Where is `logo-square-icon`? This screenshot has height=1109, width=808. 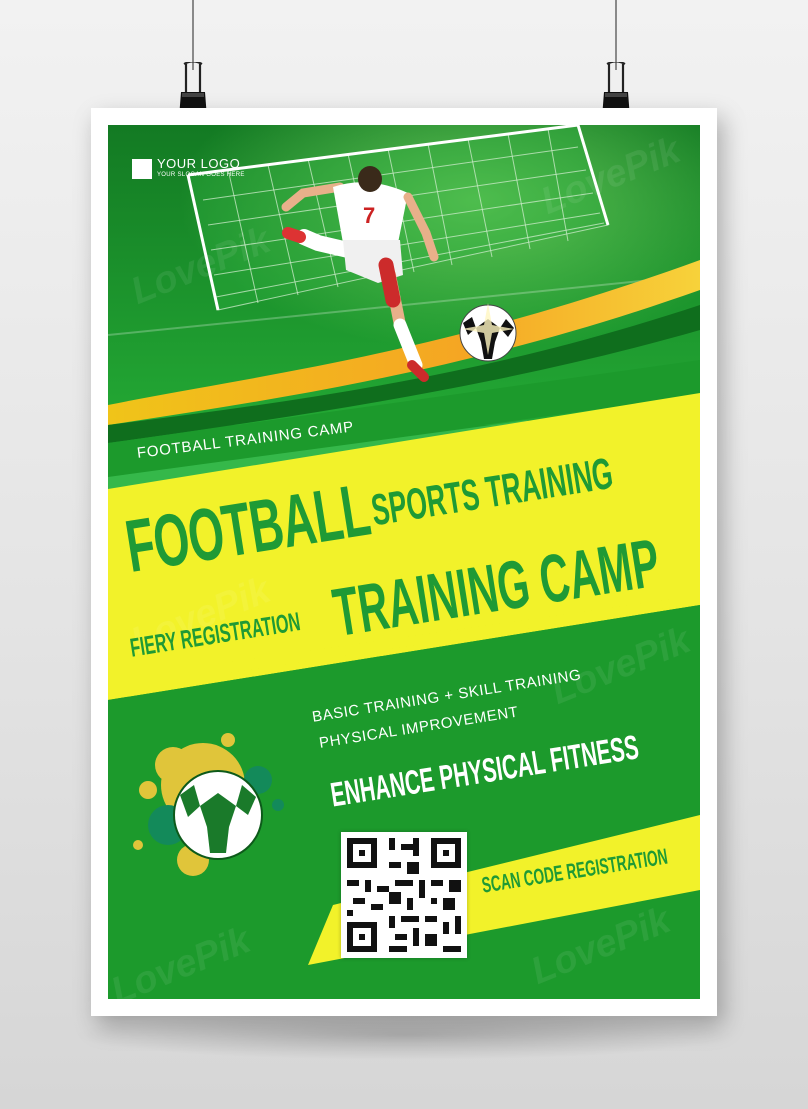 logo-square-icon is located at coordinates (142, 169).